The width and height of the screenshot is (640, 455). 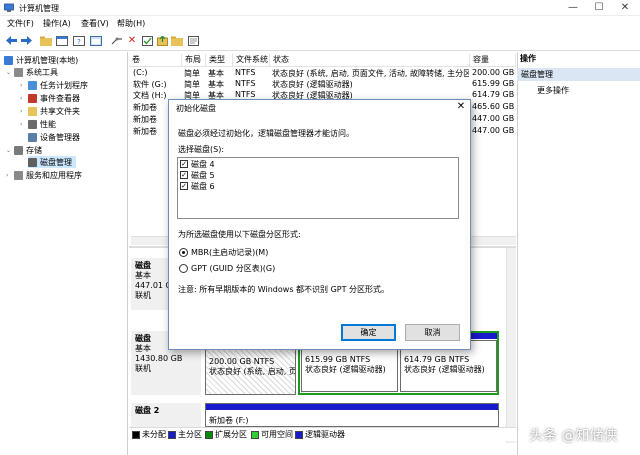 What do you see at coordinates (44, 175) in the screenshot?
I see `tree-item-services-apps: › 服务和应用程序` at bounding box center [44, 175].